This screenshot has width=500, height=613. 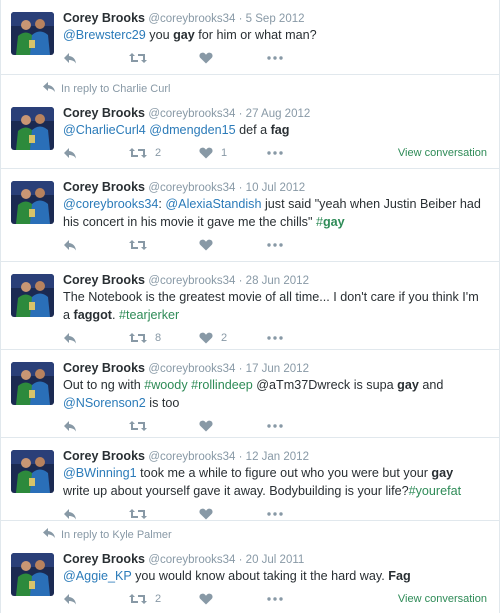 I want to click on hashtag-link: #woody, so click(x=165, y=385).